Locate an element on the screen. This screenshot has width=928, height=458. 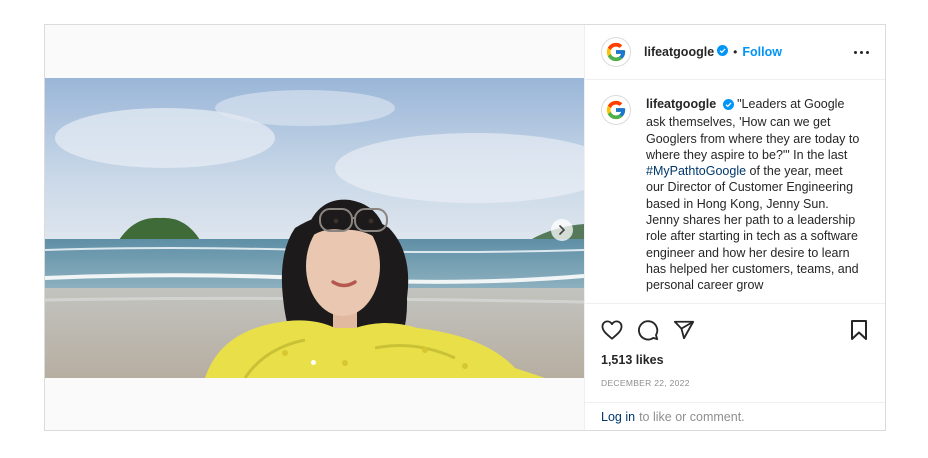
actions-section: 1,513 likes DECEMBER 22, 2022 is located at coordinates (735, 352).